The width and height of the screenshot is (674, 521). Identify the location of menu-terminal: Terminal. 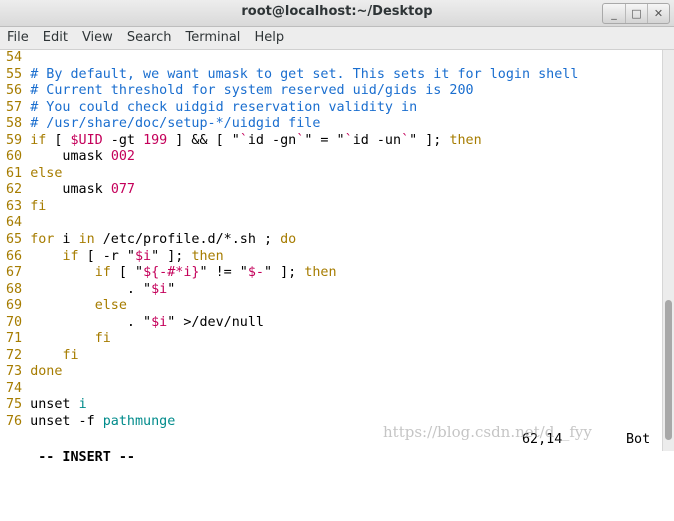
(212, 38).